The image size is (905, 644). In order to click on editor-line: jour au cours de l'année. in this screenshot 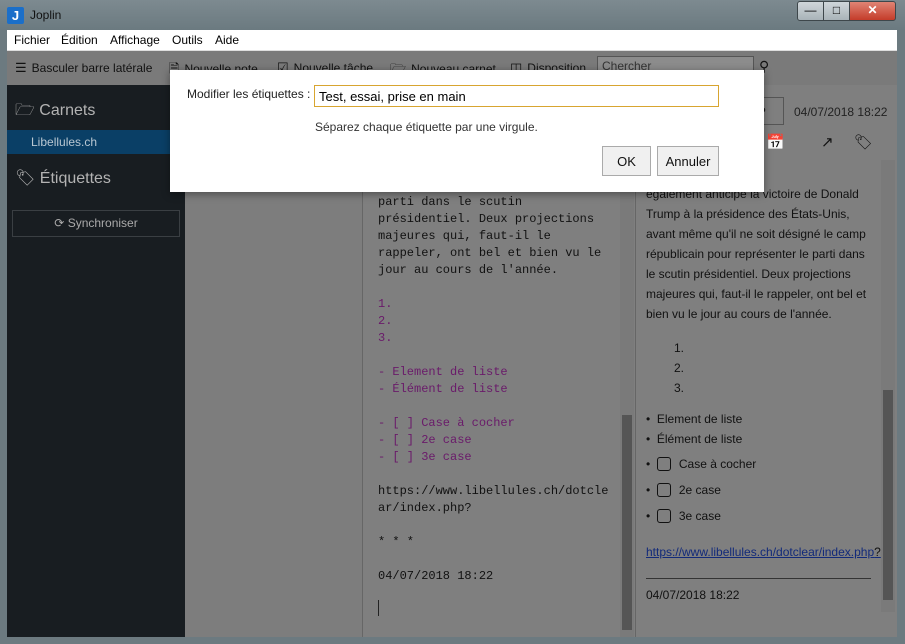, I will do `click(468, 270)`.